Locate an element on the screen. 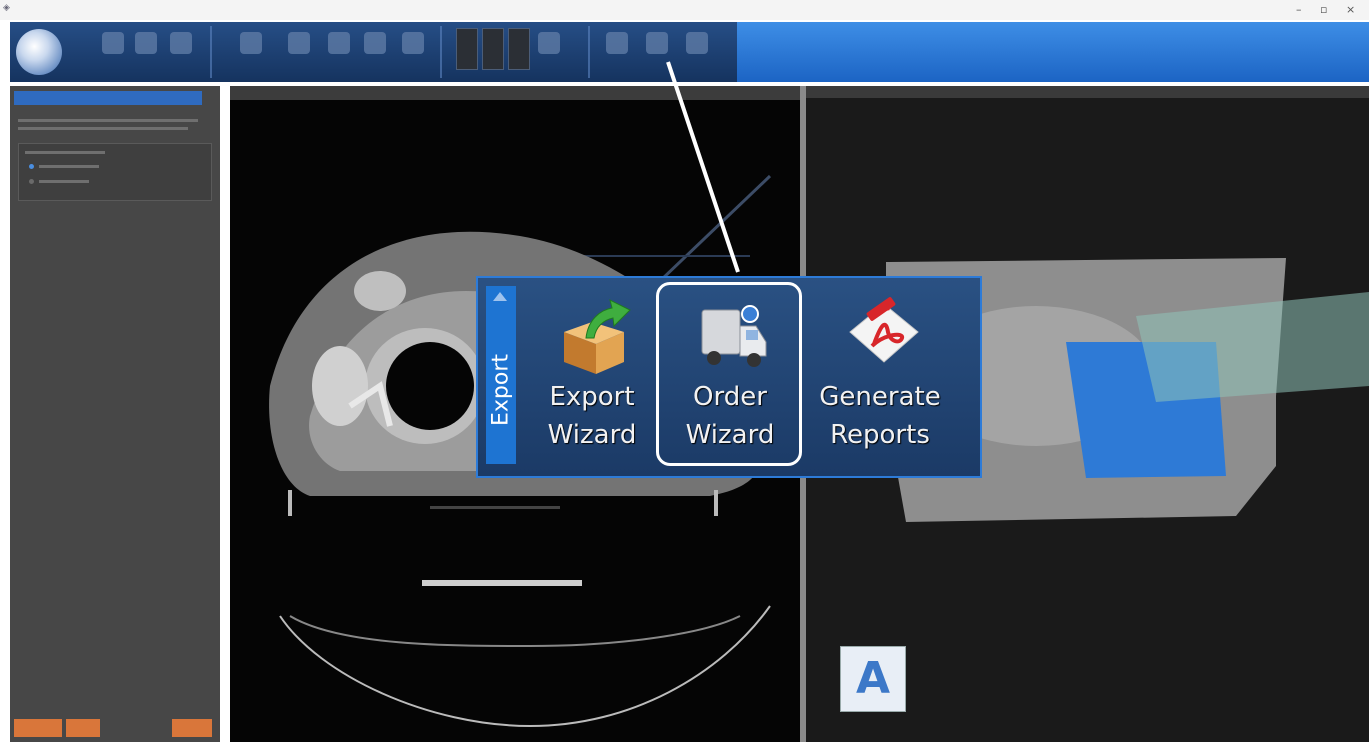  box-export-icon is located at coordinates (597, 336).